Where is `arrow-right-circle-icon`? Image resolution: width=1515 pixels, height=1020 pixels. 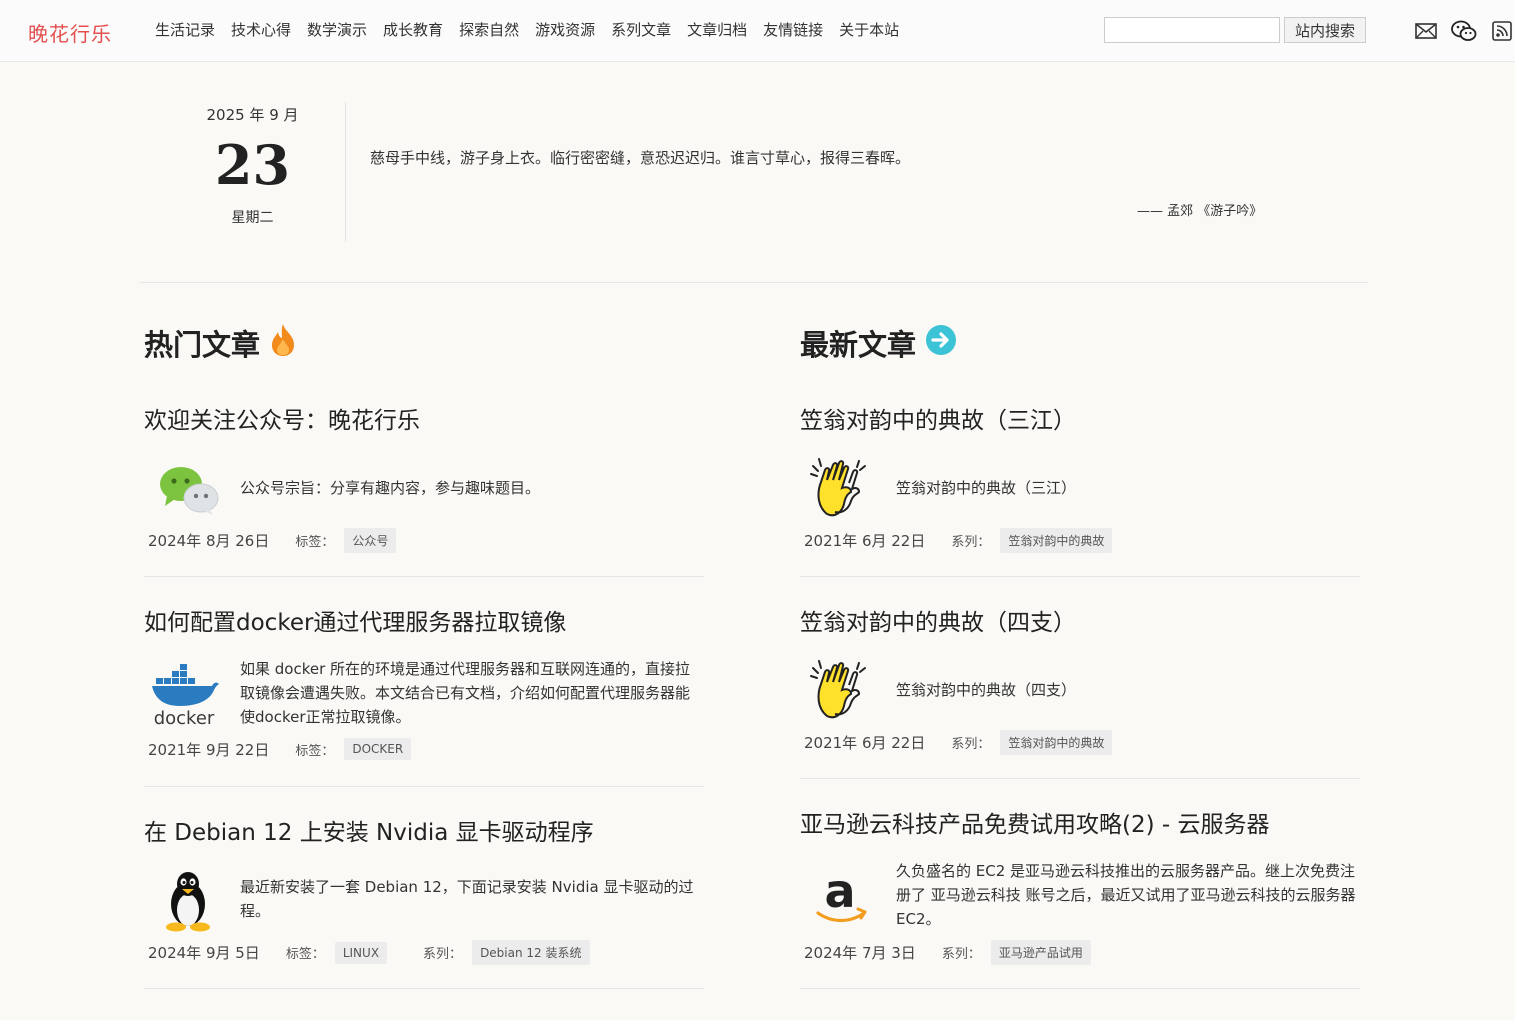
arrow-right-circle-icon is located at coordinates (941, 343).